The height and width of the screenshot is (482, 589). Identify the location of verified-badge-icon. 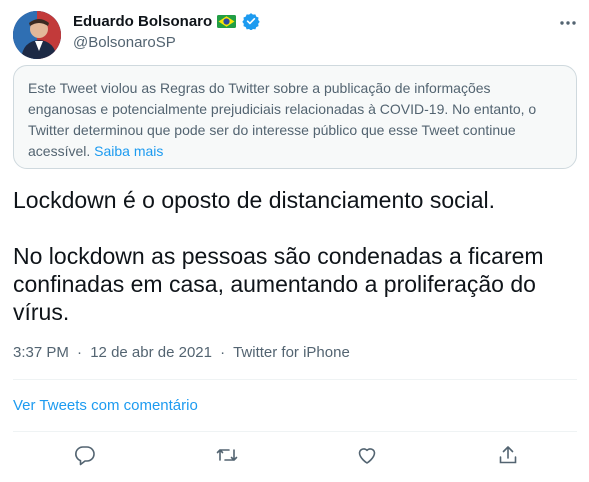
(251, 21).